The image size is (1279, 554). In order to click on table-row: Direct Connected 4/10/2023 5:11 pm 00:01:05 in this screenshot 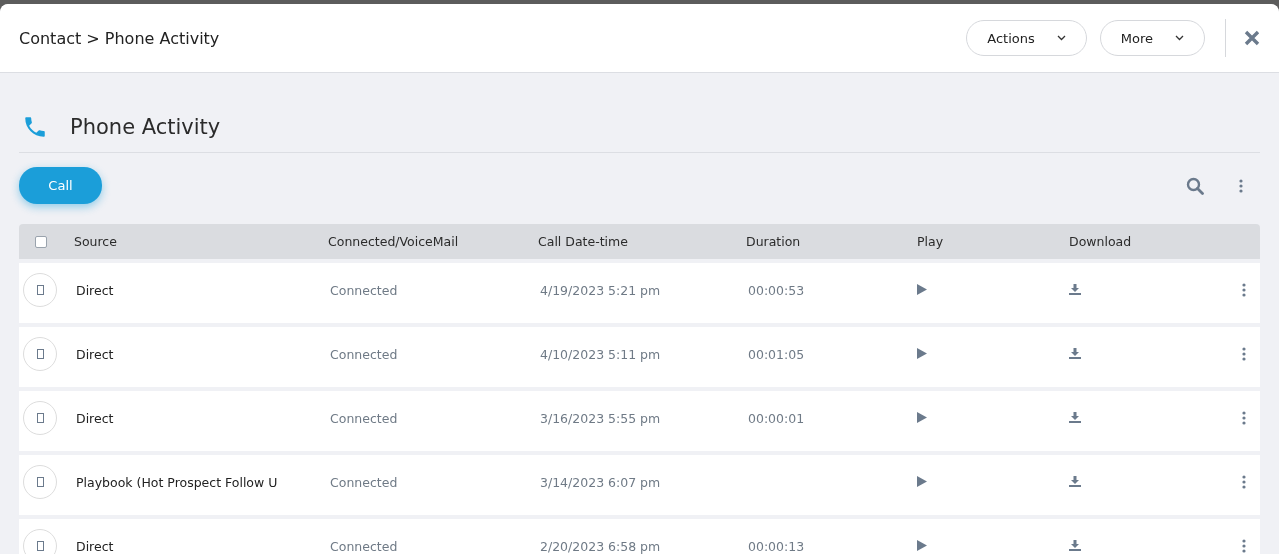, I will do `click(639, 357)`.